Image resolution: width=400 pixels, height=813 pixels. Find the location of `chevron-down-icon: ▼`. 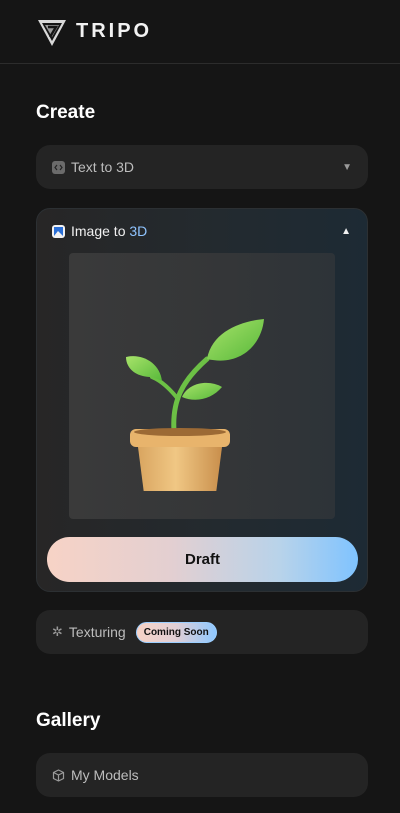

chevron-down-icon: ▼ is located at coordinates (347, 167).